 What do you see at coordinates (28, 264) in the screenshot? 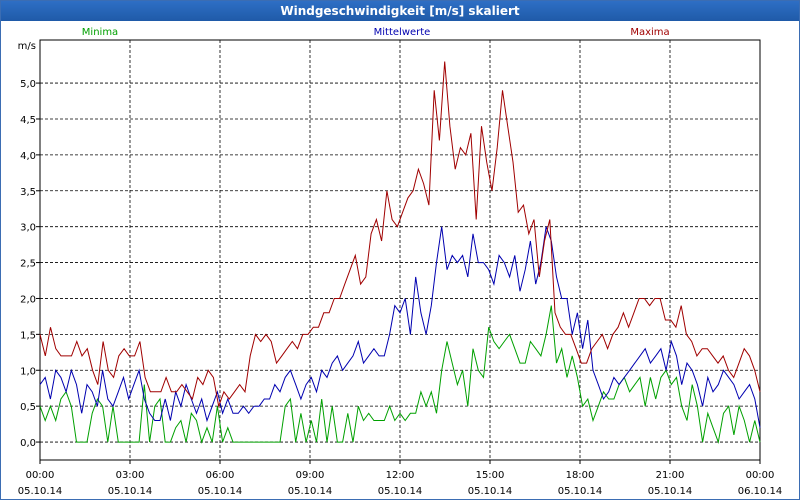
I see `y-tick-label: 2,5` at bounding box center [28, 264].